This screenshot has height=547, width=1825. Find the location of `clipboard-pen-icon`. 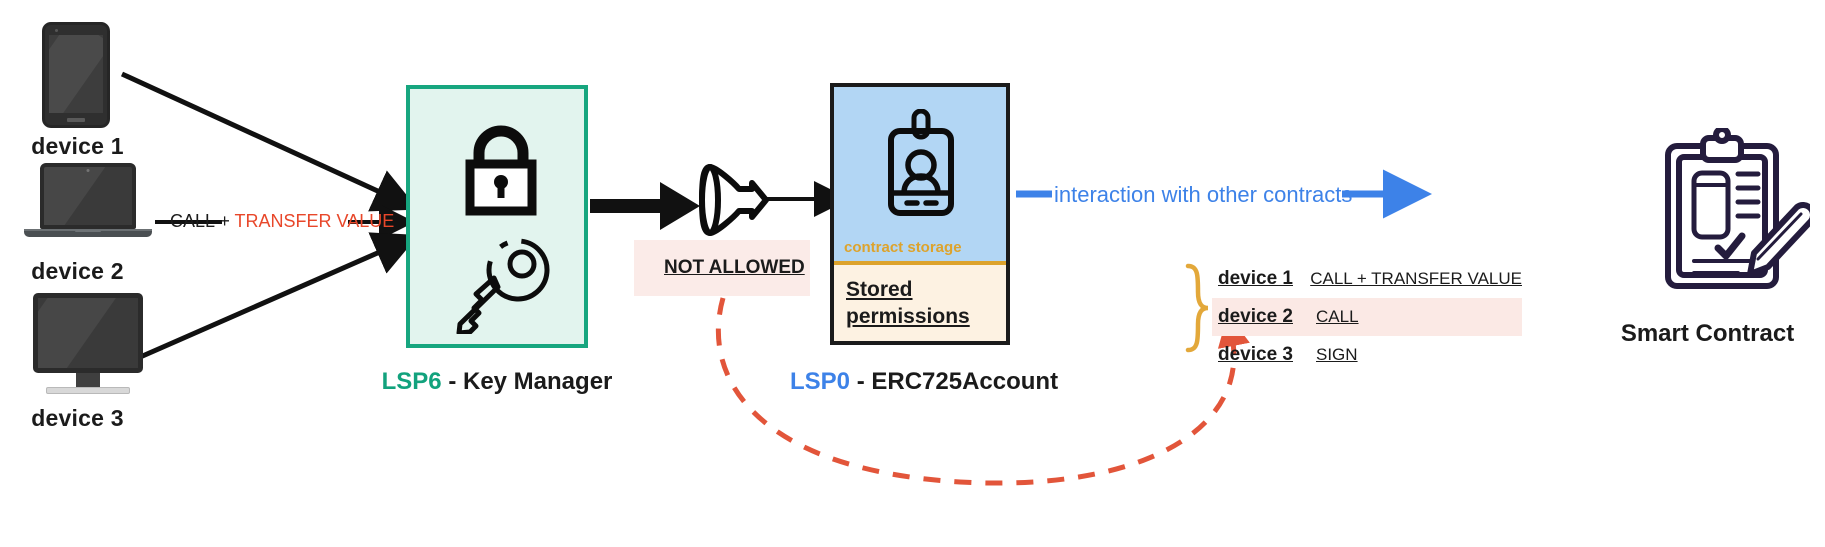

clipboard-pen-icon is located at coordinates (1737, 208).